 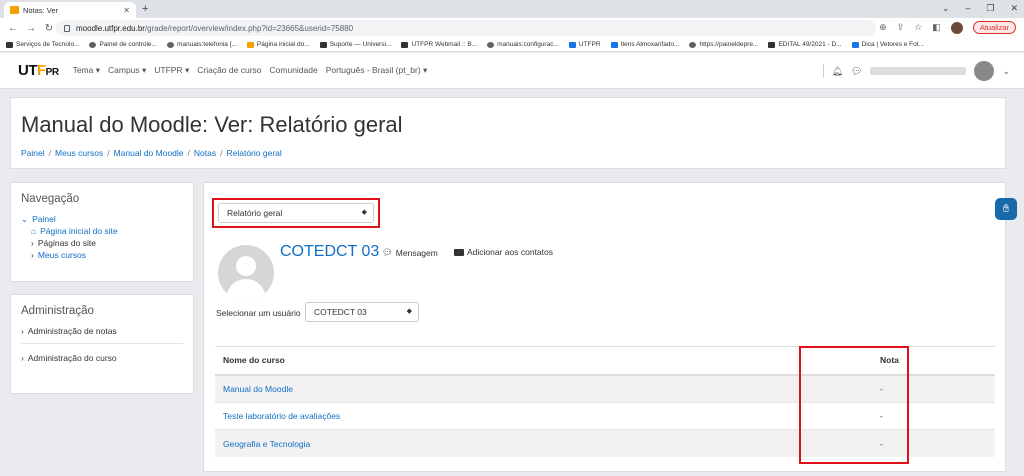 What do you see at coordinates (901, 27) in the screenshot?
I see `share-icon: ⇪` at bounding box center [901, 27].